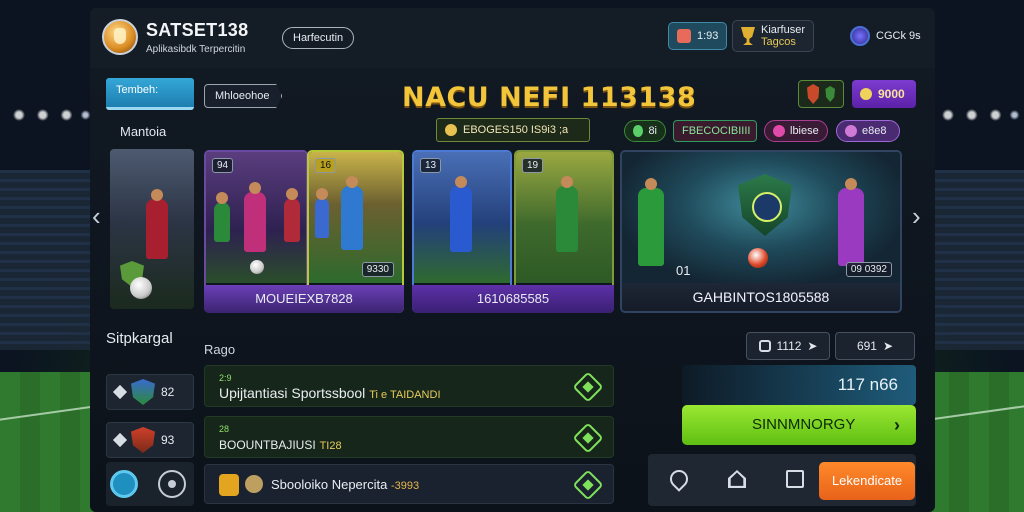 This screenshot has height=512, width=1024. I want to click on sidebar-item-team-1: 82, so click(150, 392).